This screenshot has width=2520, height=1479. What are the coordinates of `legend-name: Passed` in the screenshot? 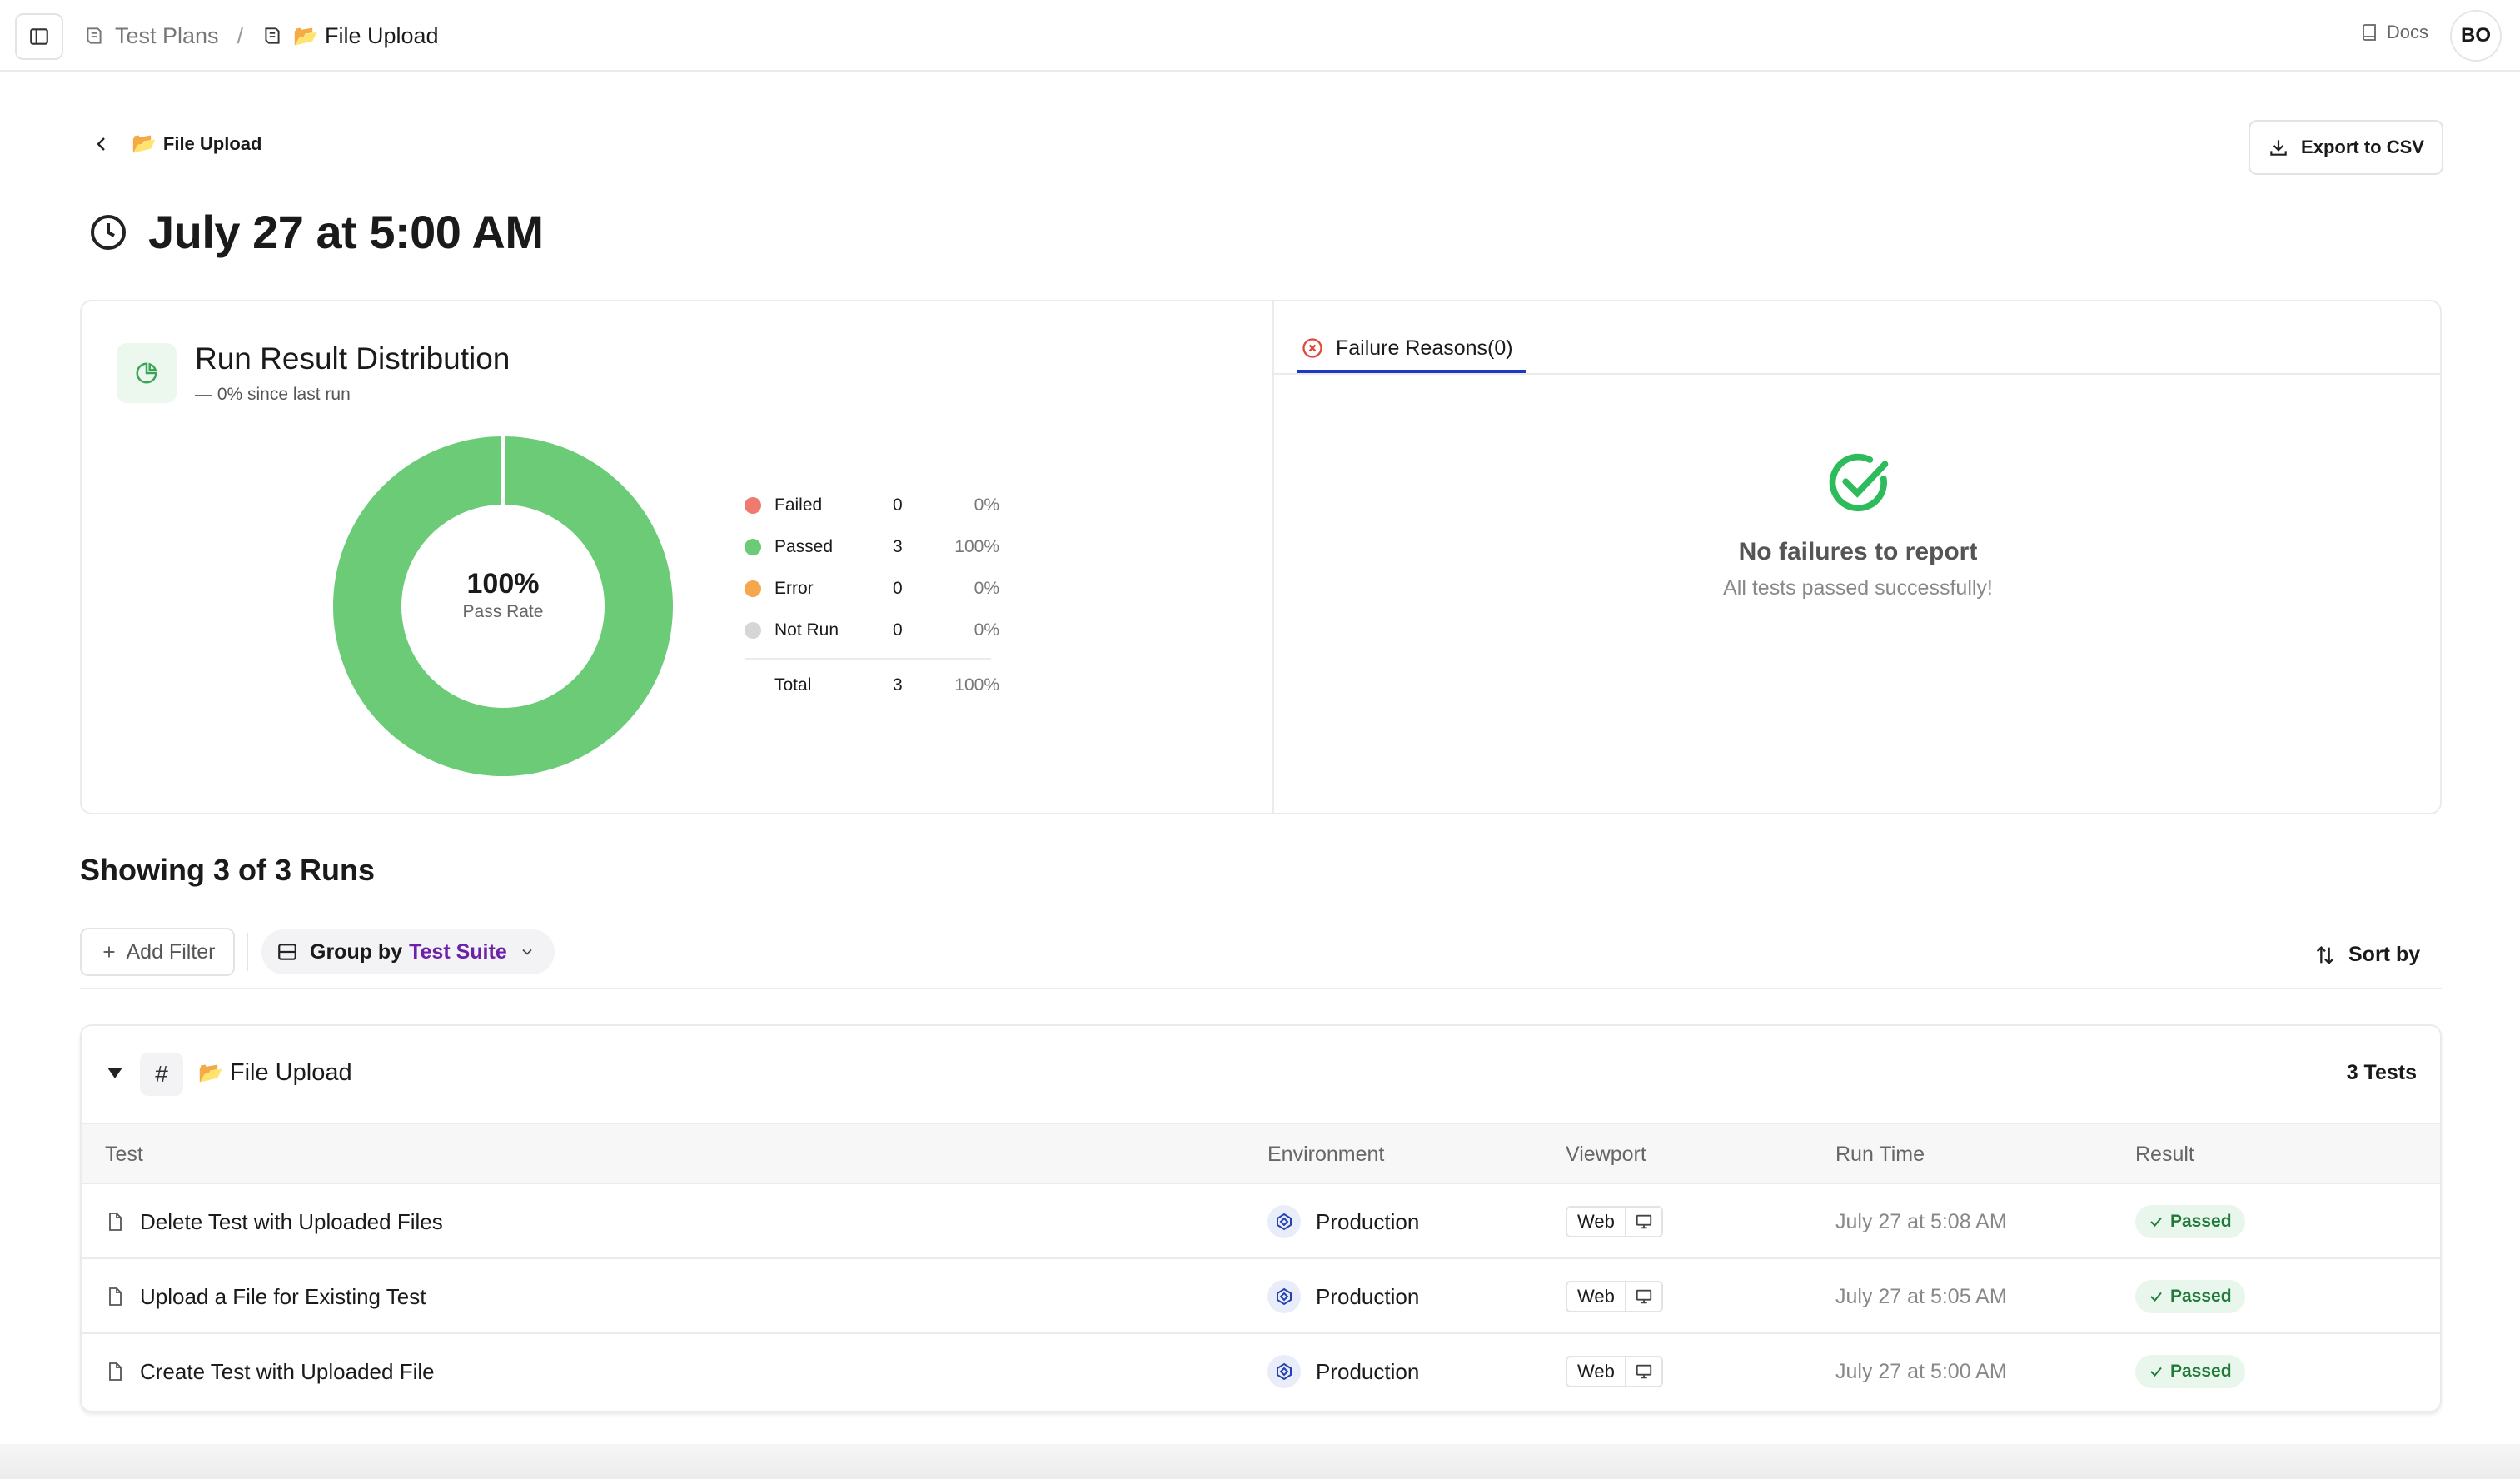 It's located at (804, 546).